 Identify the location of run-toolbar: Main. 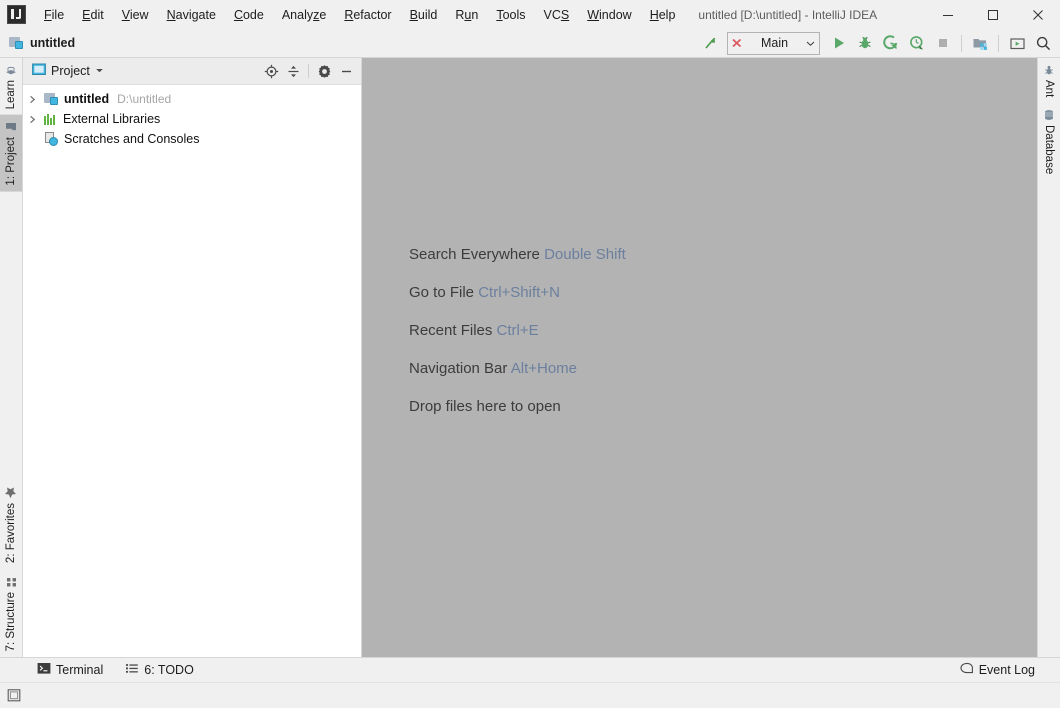
(876, 43).